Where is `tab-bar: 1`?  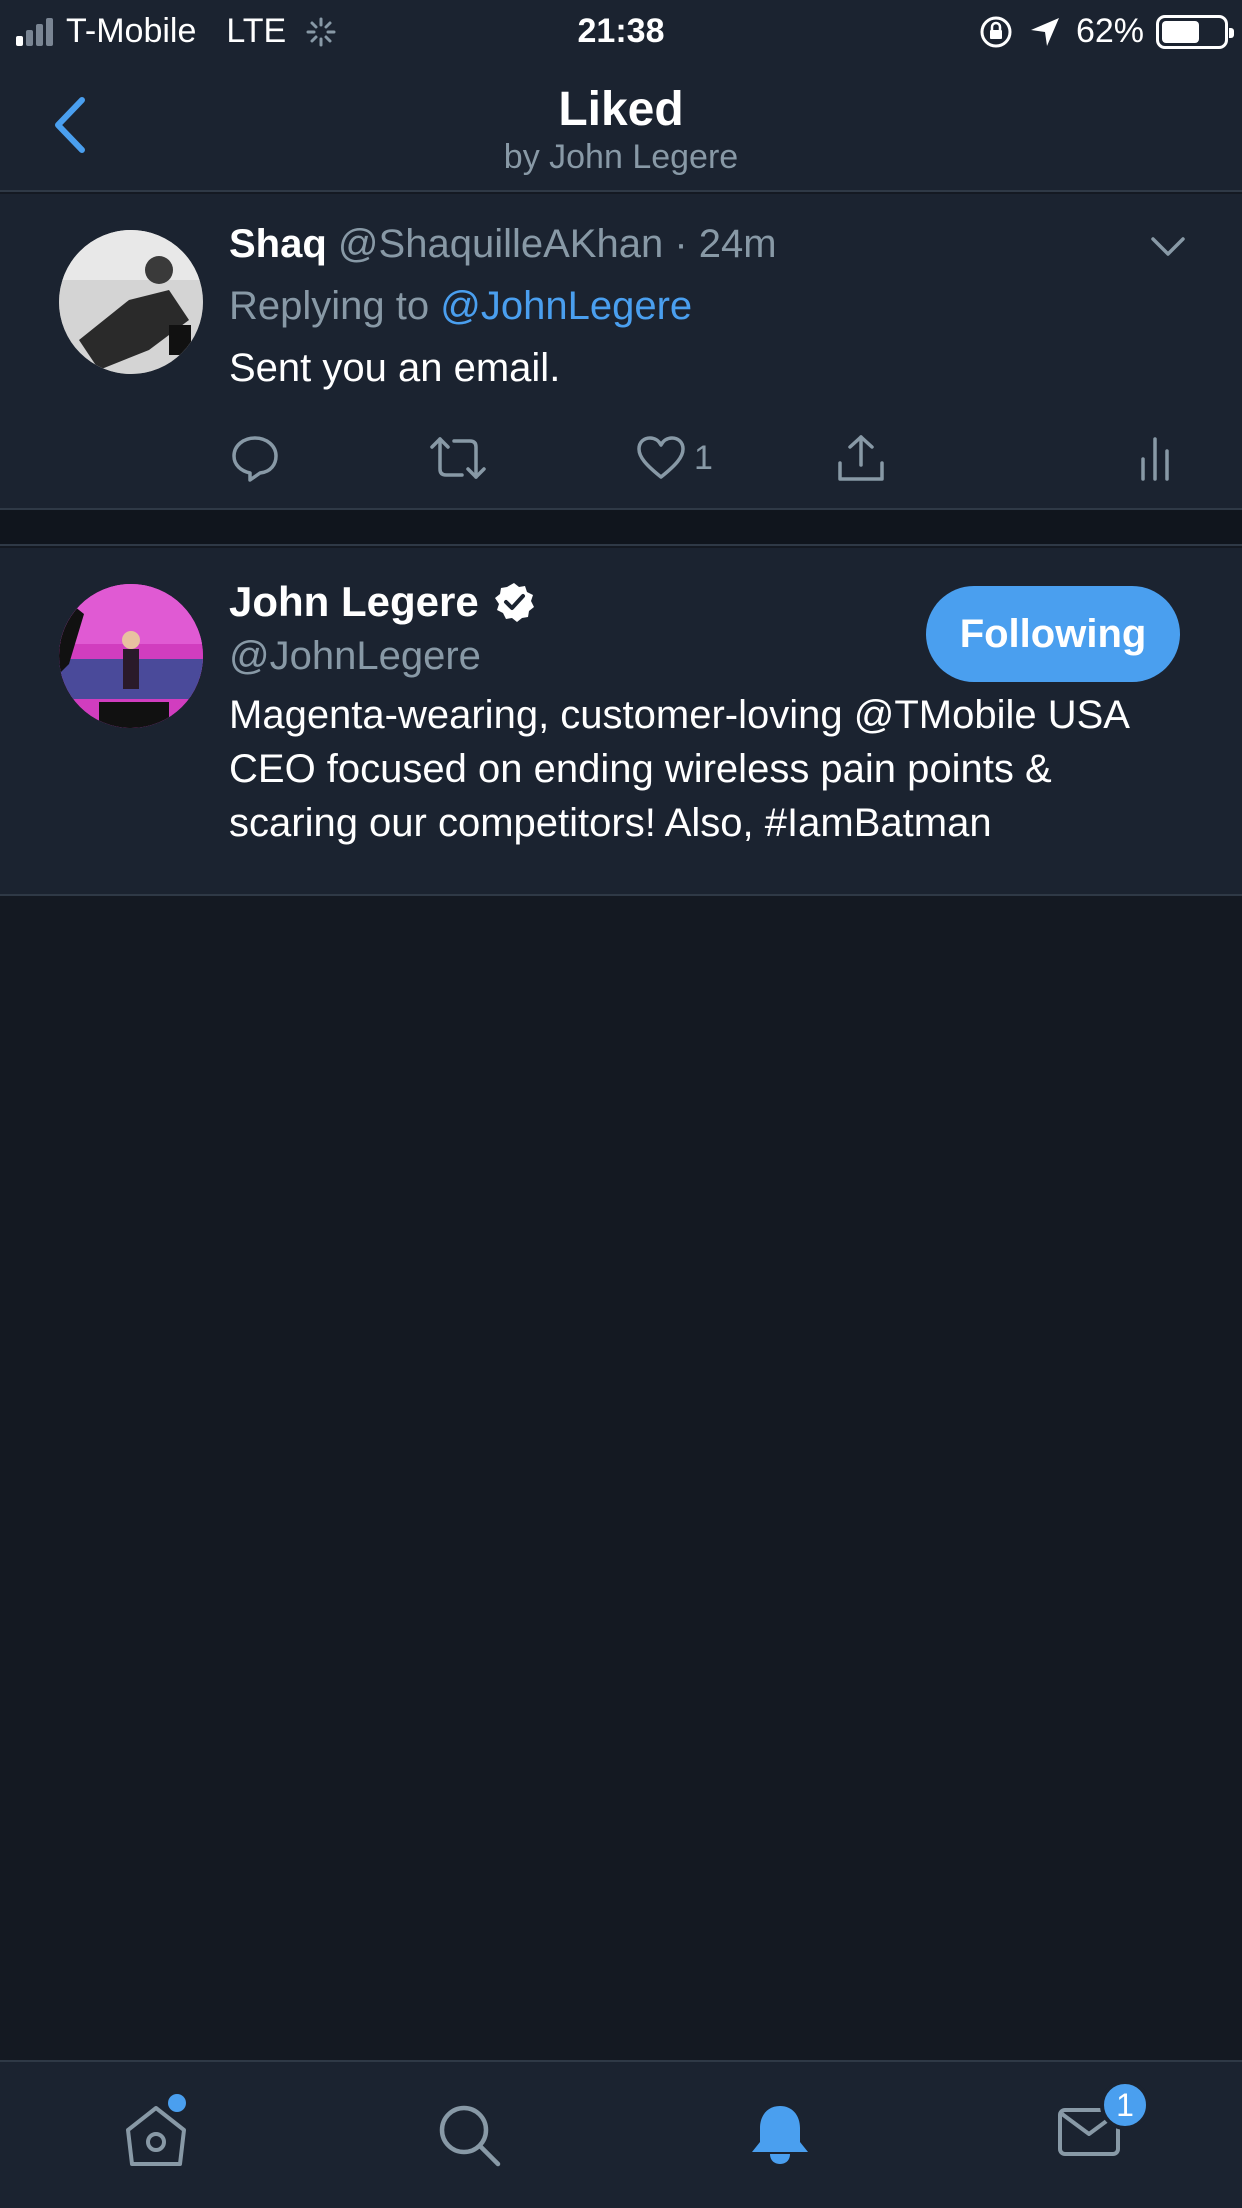 tab-bar: 1 is located at coordinates (621, 2134).